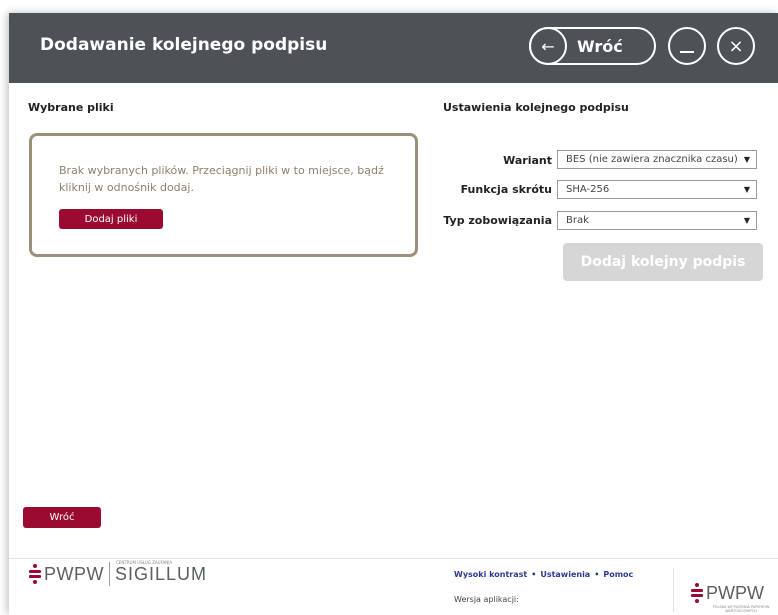  Describe the element at coordinates (536, 107) in the screenshot. I see `signature-settings-title: Ustawienia kolejnego podpisu` at that location.